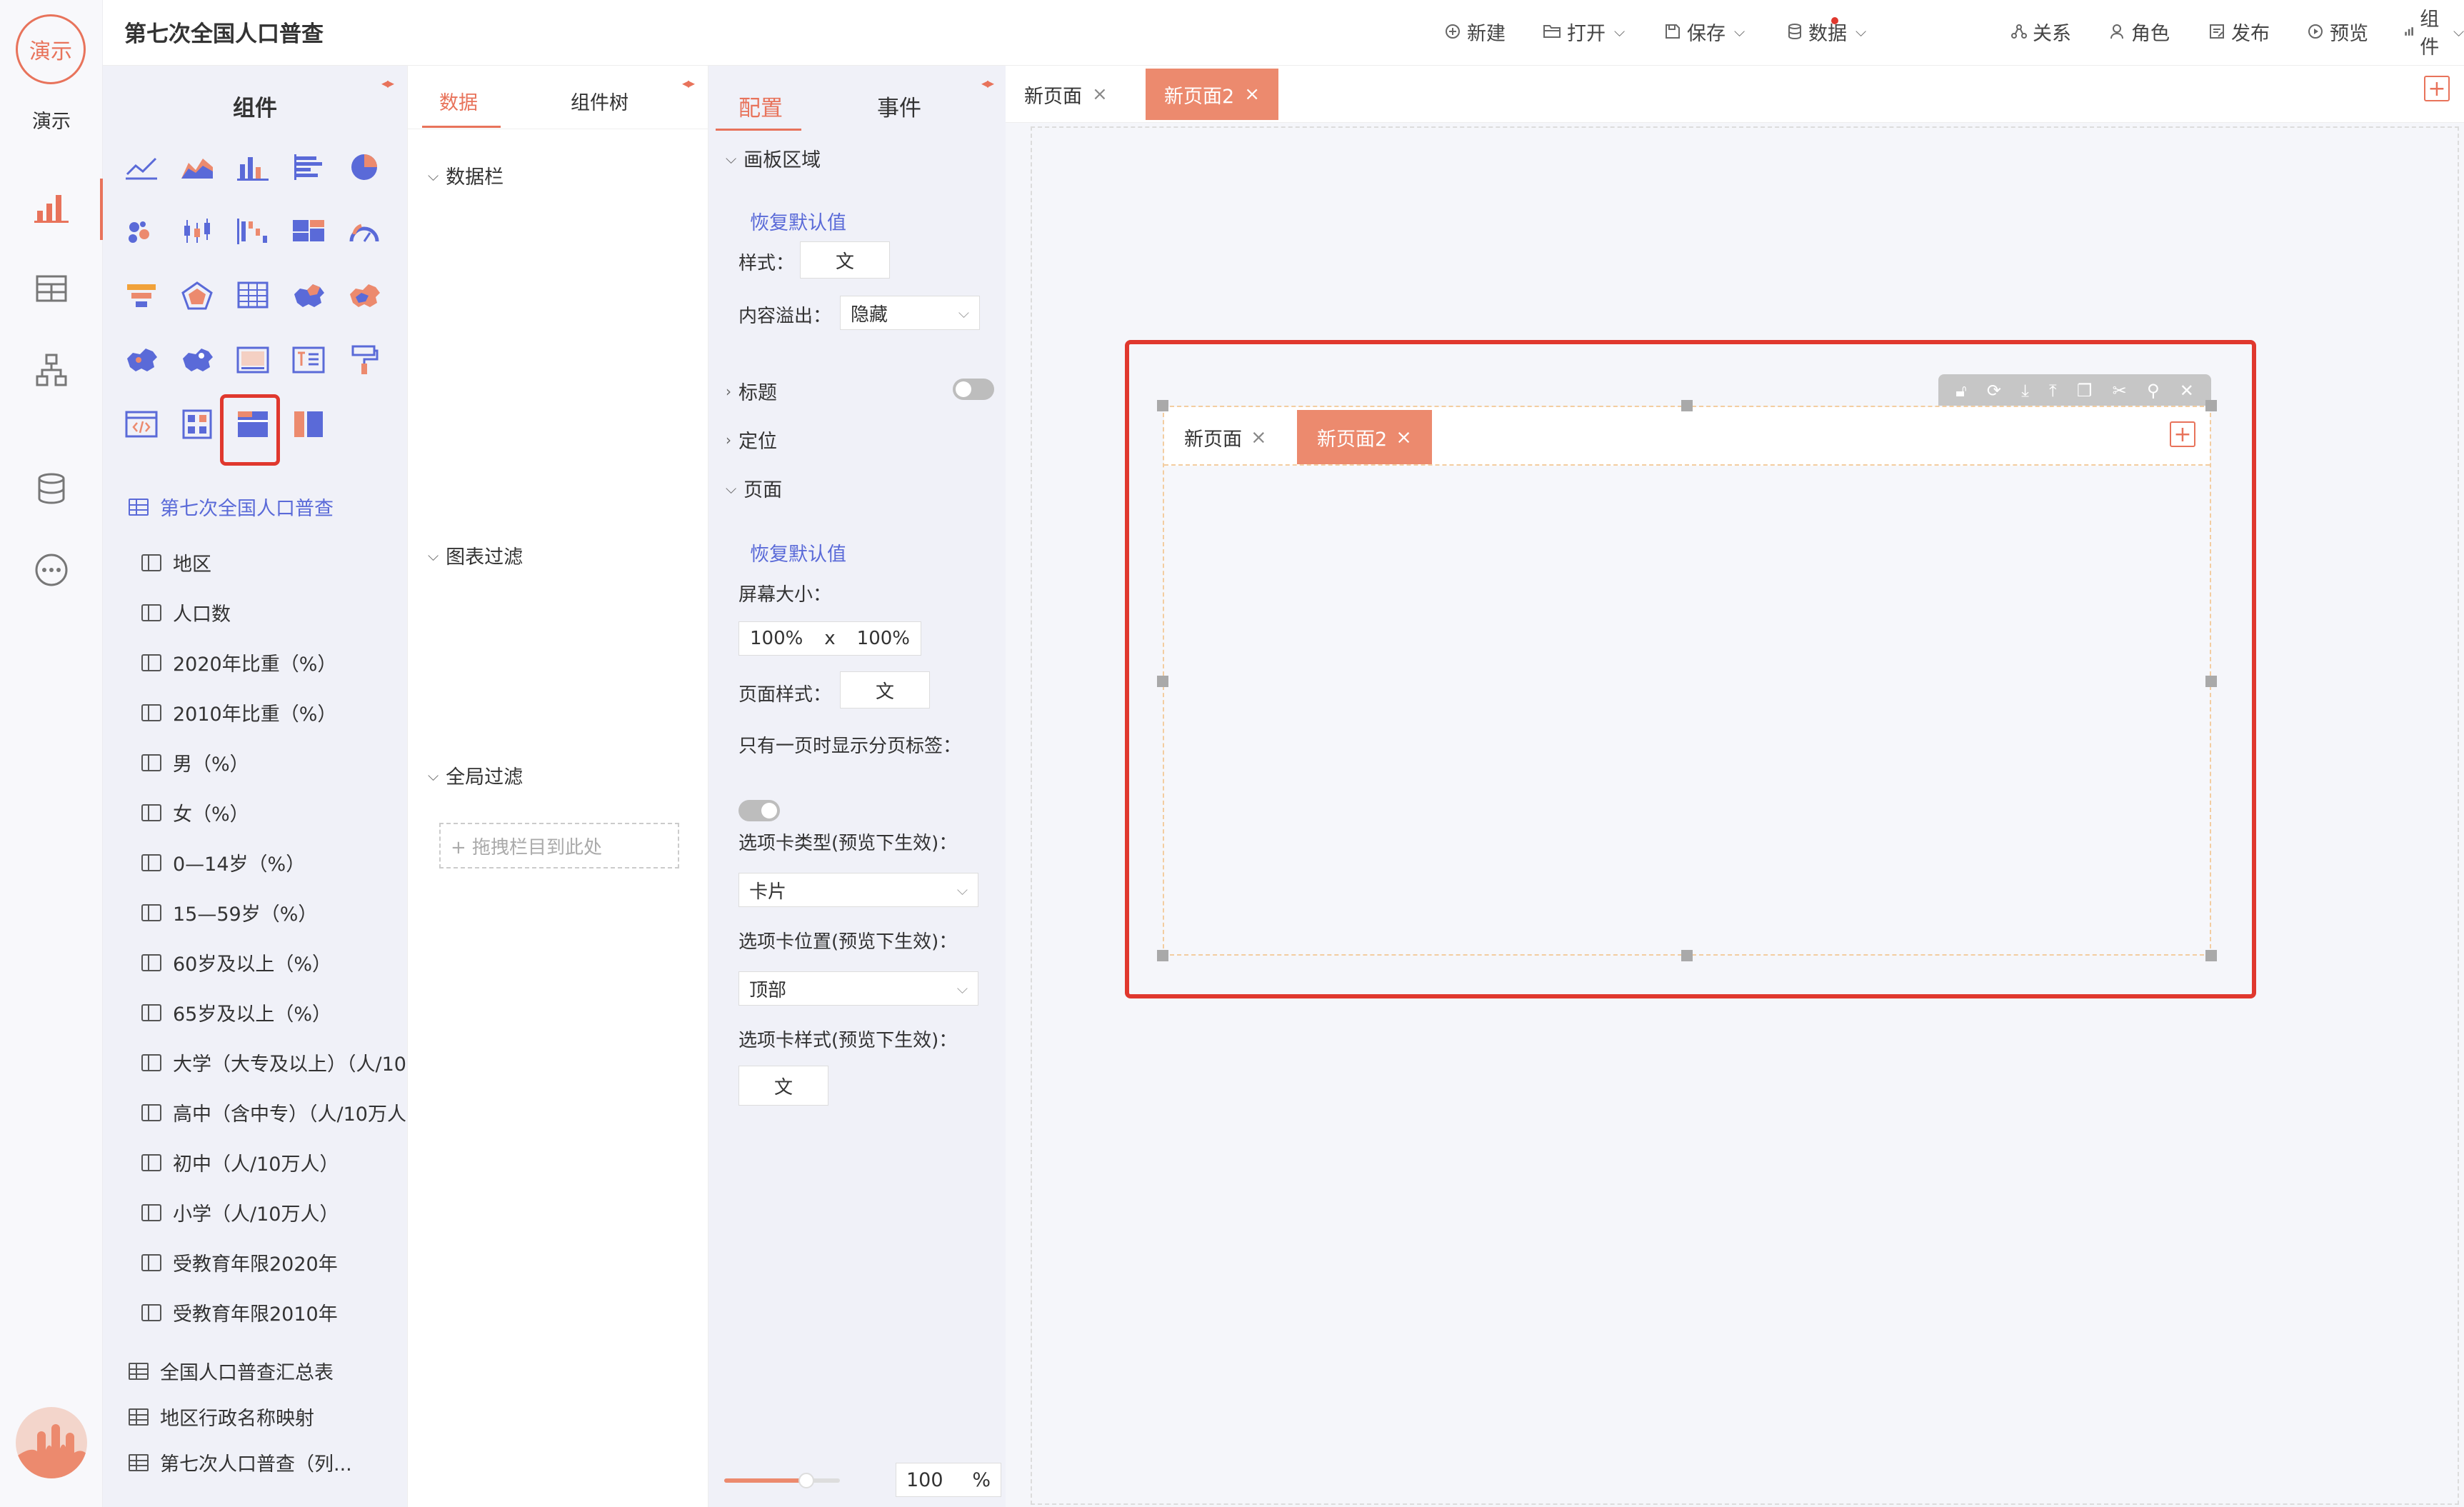 This screenshot has width=2464, height=1507. I want to click on close-icon: ✕, so click(2187, 391).